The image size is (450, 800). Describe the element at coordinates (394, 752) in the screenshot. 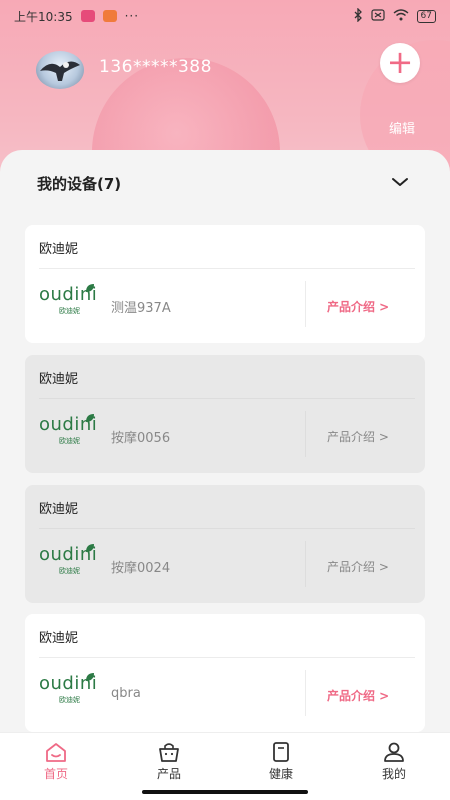

I see `user-icon` at that location.